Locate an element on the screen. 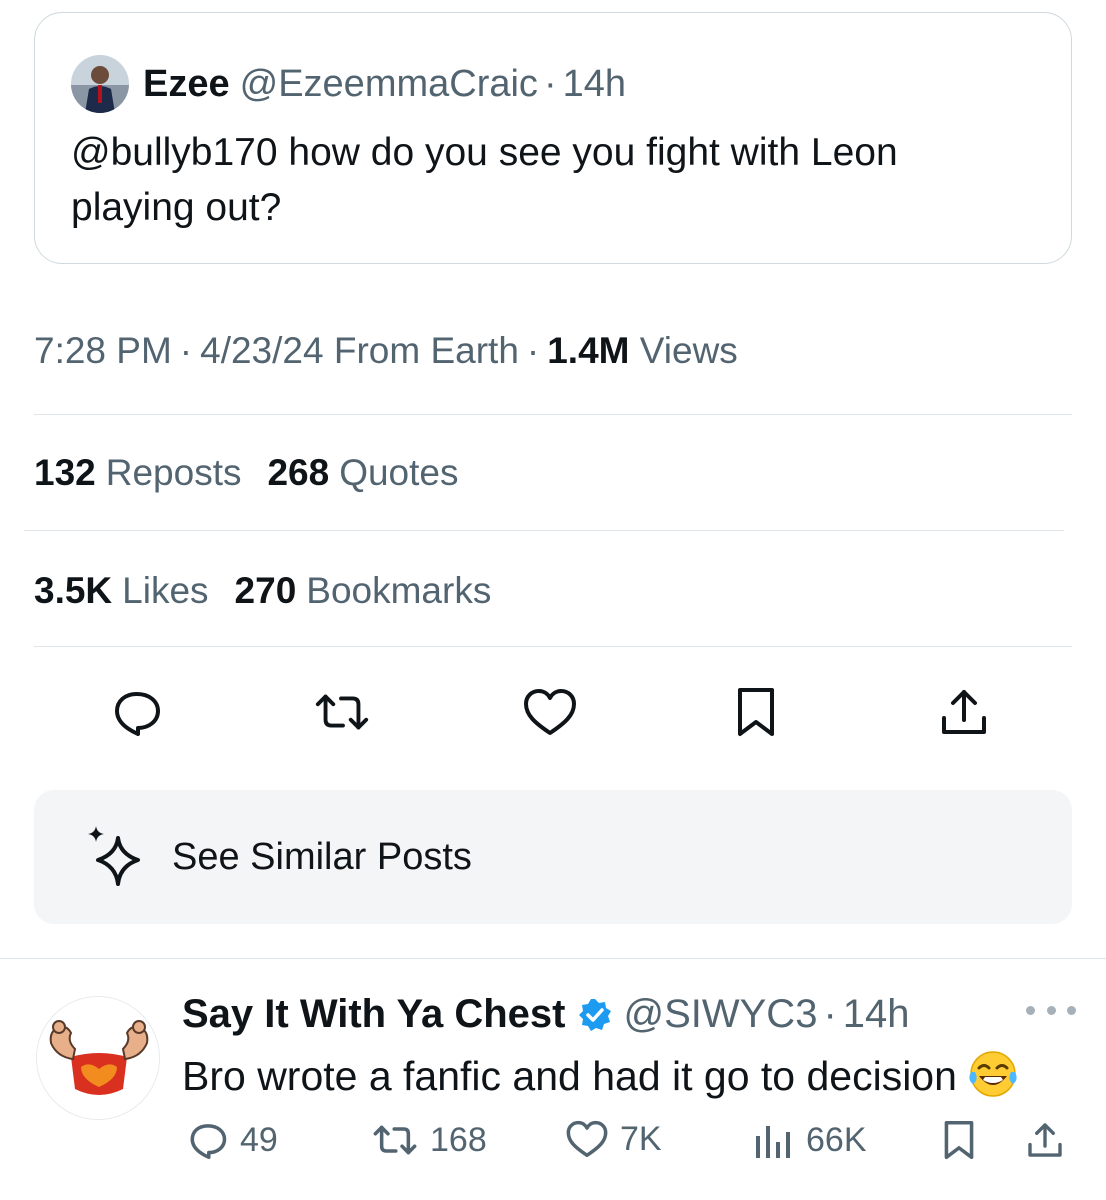  reply-header: Say It With Ya Chest @SIWYC3 · 14h is located at coordinates (546, 1014).